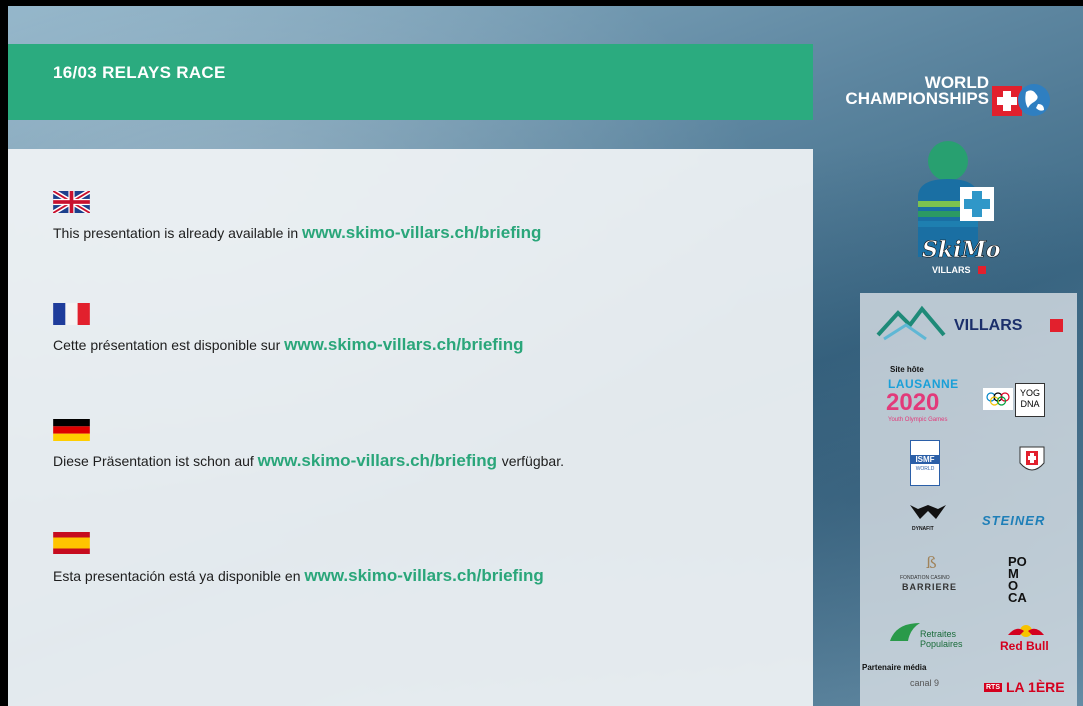 The image size is (1083, 706). What do you see at coordinates (71, 202) in the screenshot?
I see `uk-flag-icon` at bounding box center [71, 202].